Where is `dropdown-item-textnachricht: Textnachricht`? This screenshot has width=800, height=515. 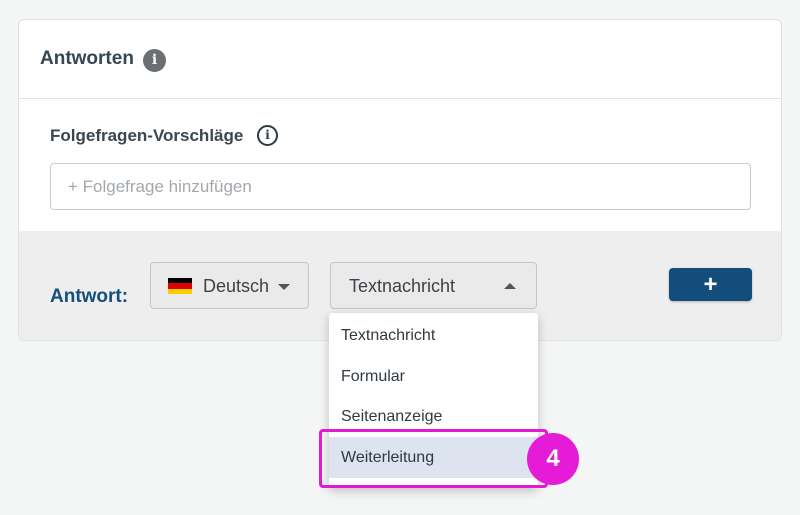
dropdown-item-textnachricht: Textnachricht is located at coordinates (433, 335).